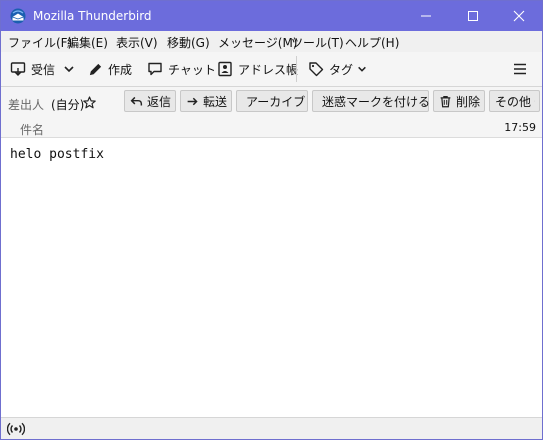  Describe the element at coordinates (376, 101) in the screenshot. I see `junk-label: 迷惑マークを付ける` at that location.